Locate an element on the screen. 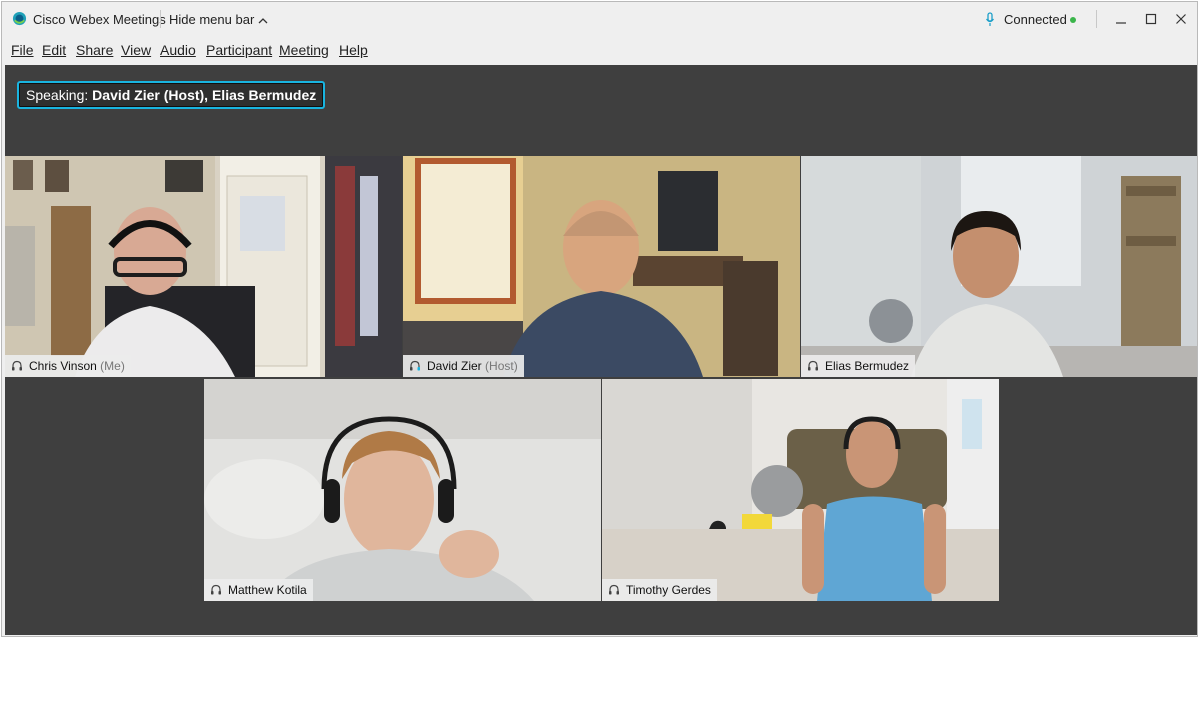 The width and height of the screenshot is (1200, 720). maximize-button is located at coordinates (1151, 19).